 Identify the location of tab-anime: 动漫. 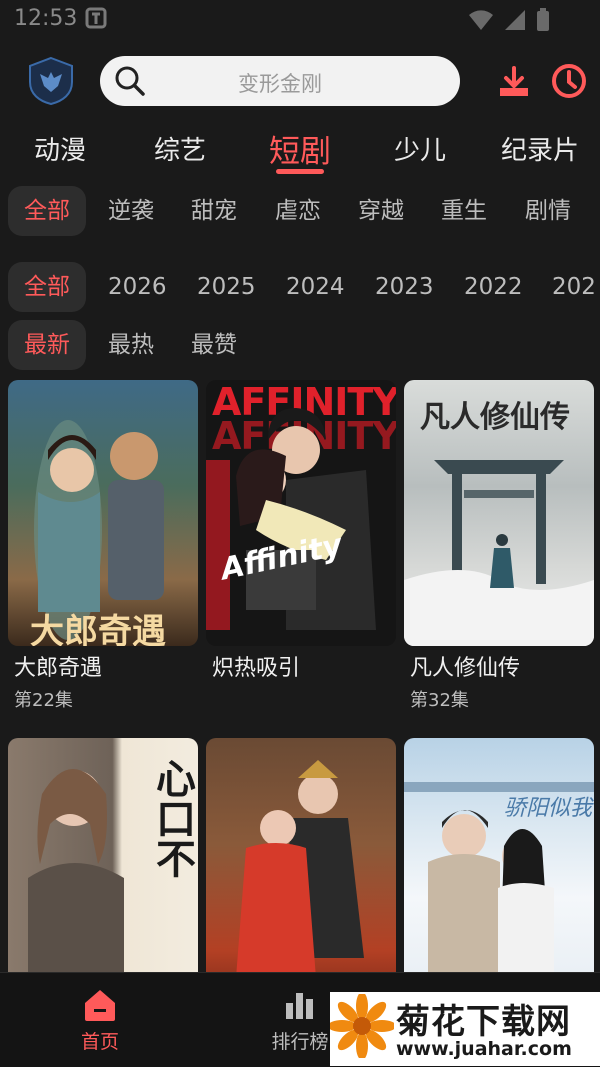
(60, 148).